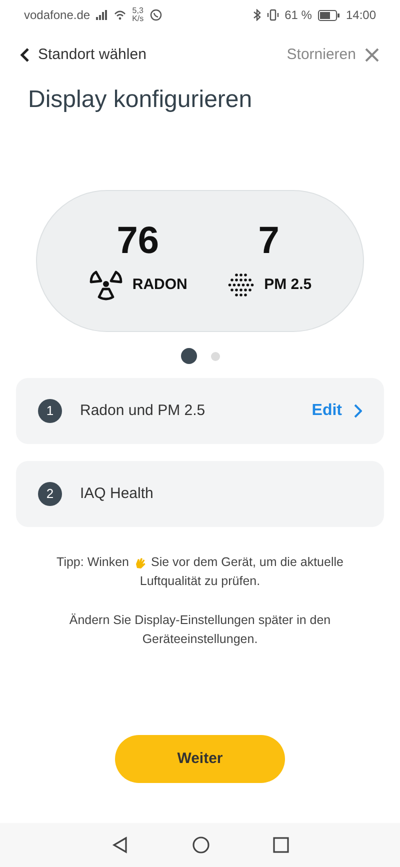 The image size is (400, 867). Describe the element at coordinates (57, 15) in the screenshot. I see `carrier-name: vodafone.de` at that location.